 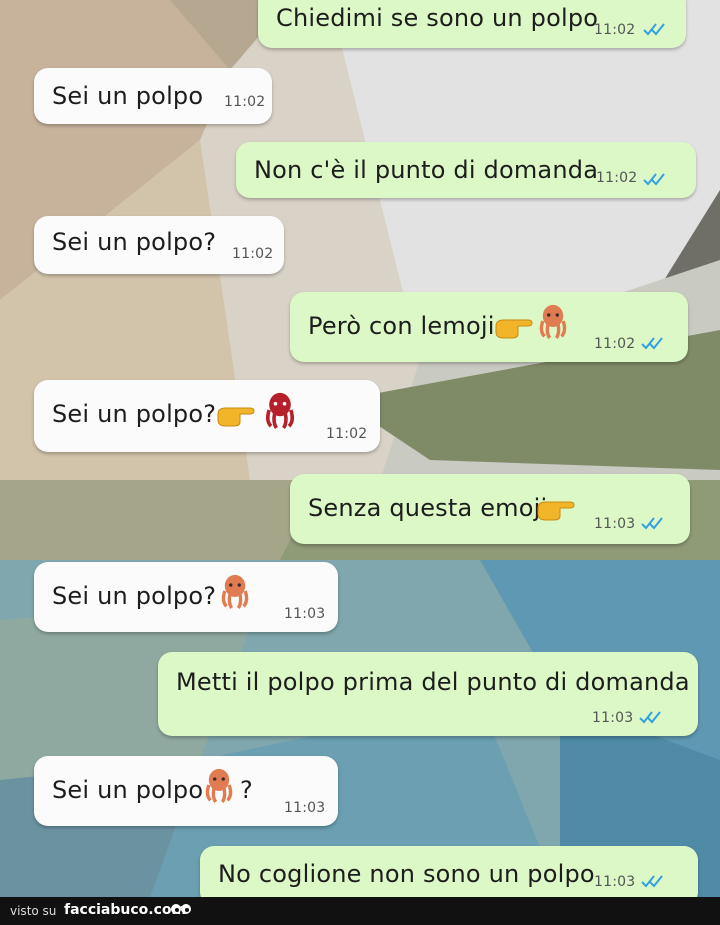 I want to click on watermark-footer: visto su facciabuco.com, so click(x=360, y=911).